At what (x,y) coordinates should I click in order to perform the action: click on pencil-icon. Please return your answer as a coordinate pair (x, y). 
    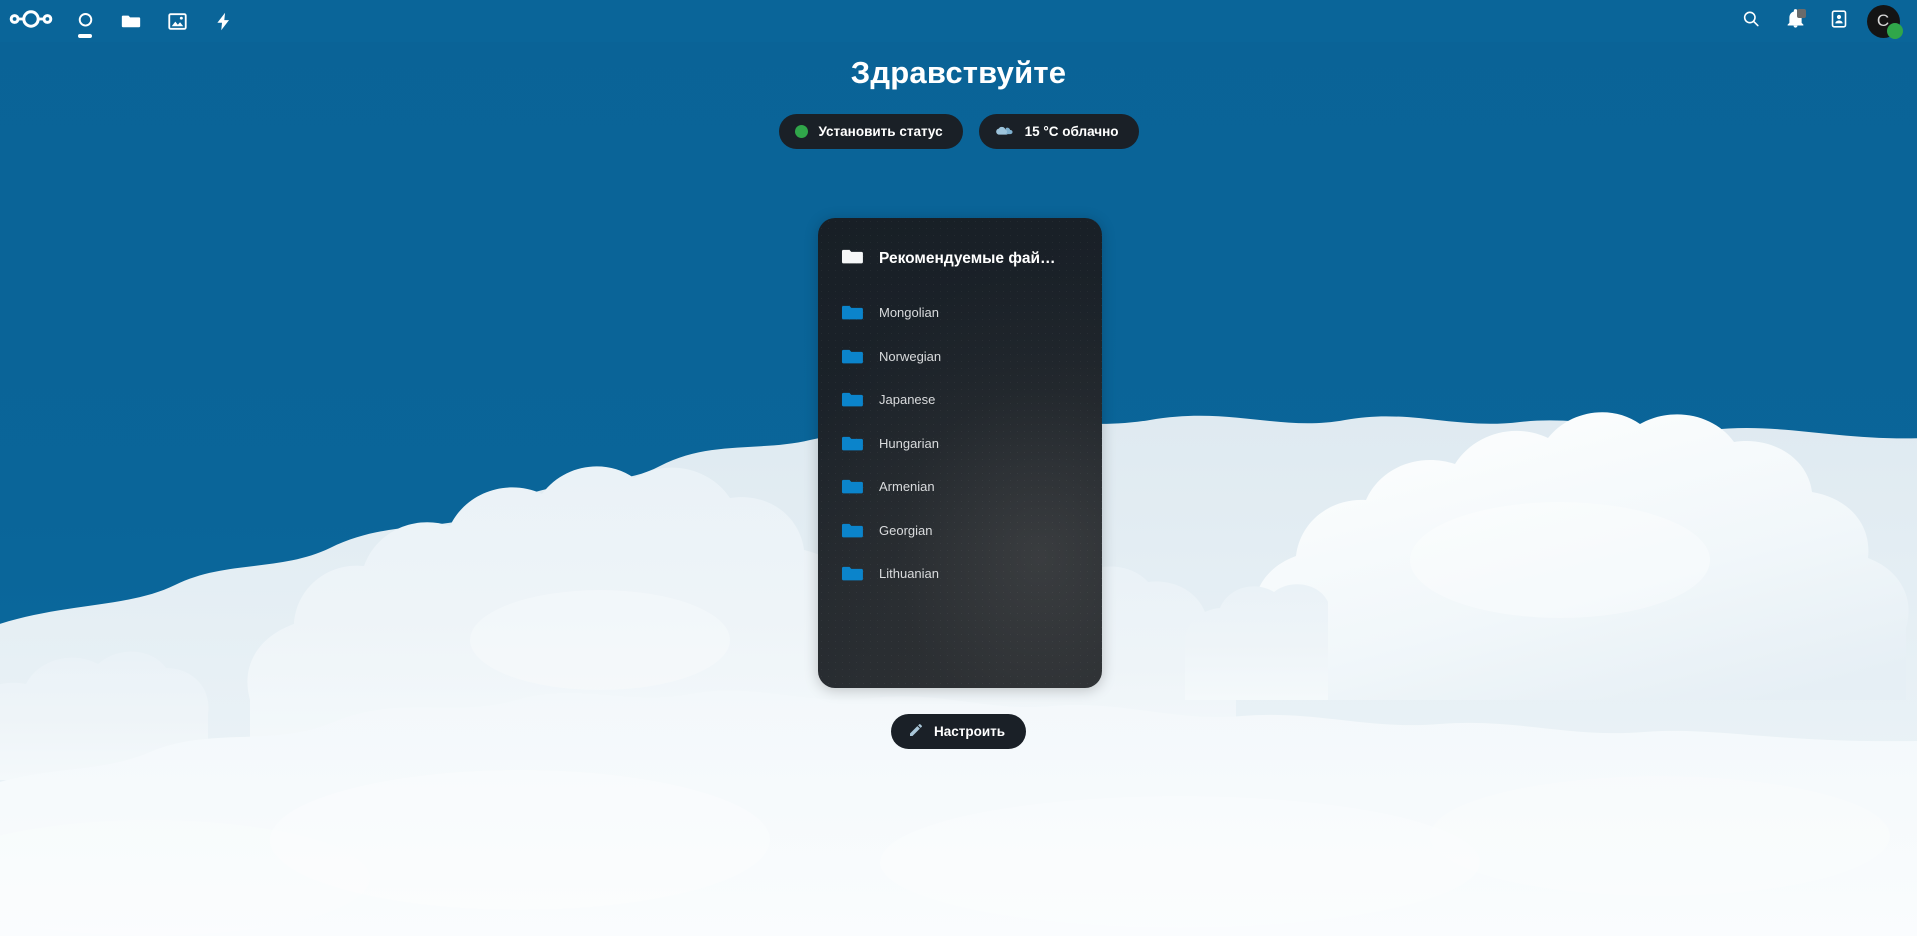
    Looking at the image, I should click on (916, 731).